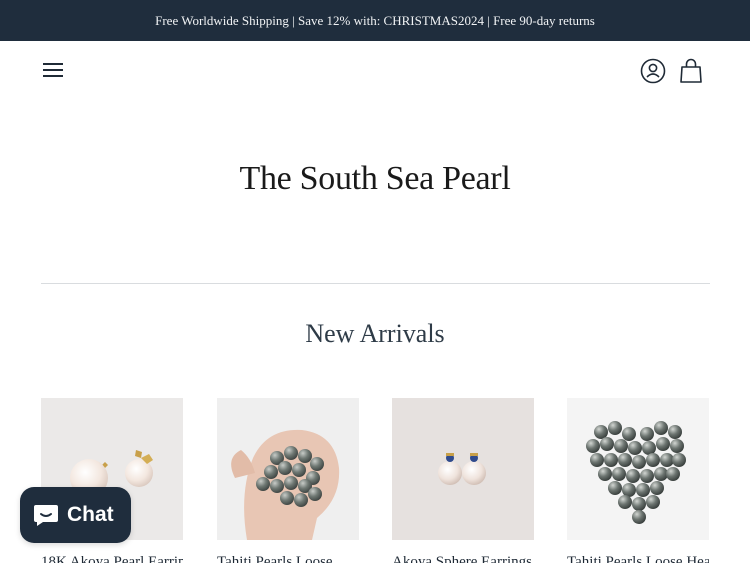 The height and width of the screenshot is (563, 750). I want to click on chat-bubble-icon, so click(46, 515).